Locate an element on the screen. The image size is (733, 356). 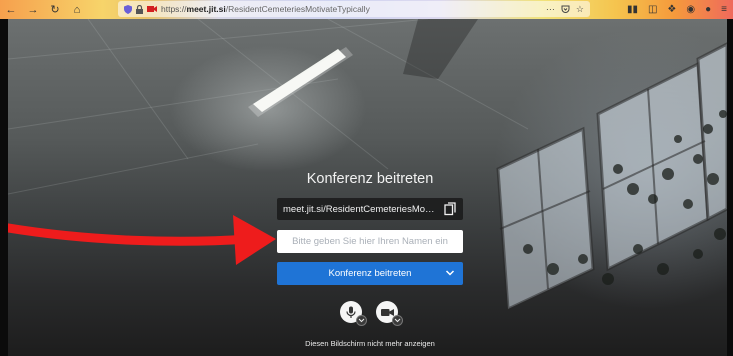
forward-arrow-icon: → is located at coordinates (33, 9).